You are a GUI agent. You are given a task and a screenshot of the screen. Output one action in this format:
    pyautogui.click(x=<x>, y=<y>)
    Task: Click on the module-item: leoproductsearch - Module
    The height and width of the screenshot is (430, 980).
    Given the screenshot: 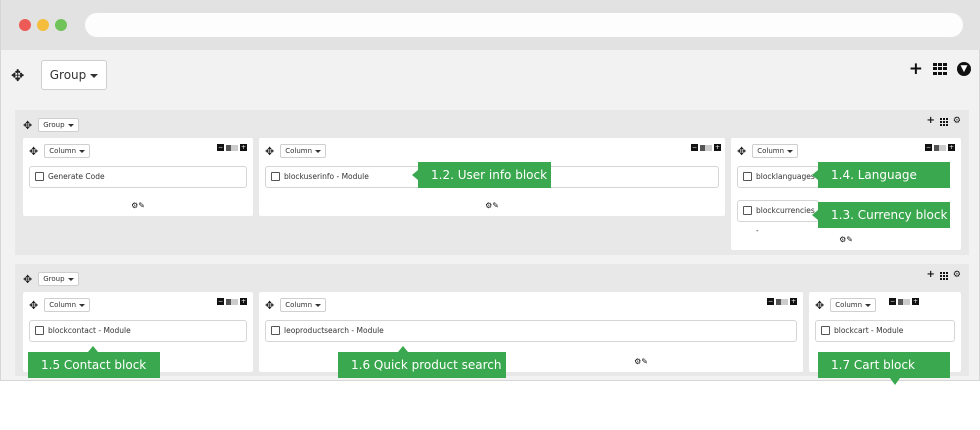 What is the action you would take?
    pyautogui.click(x=531, y=331)
    